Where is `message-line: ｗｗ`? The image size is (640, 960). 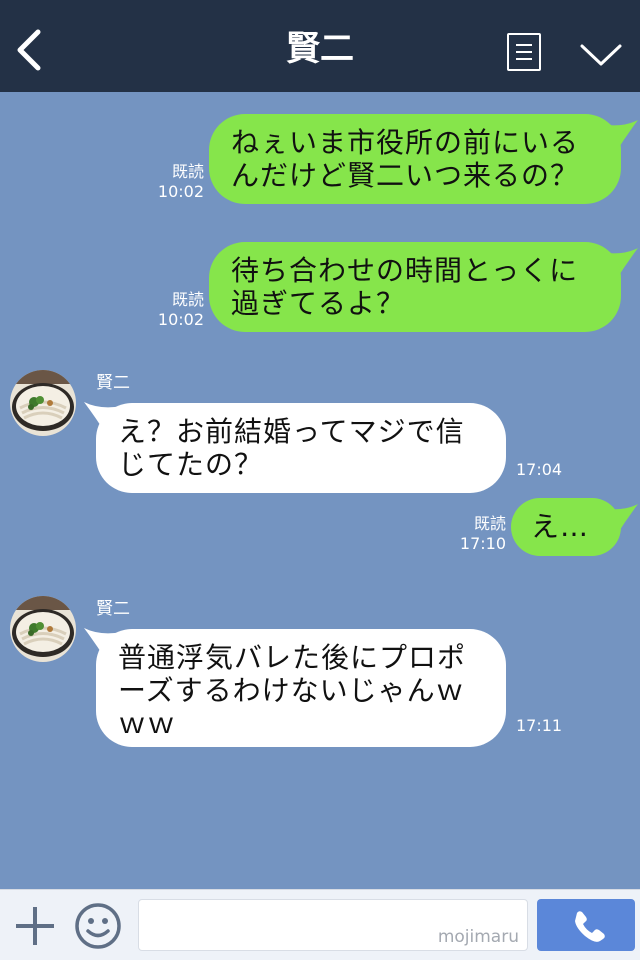
message-line: ｗｗ is located at coordinates (147, 723).